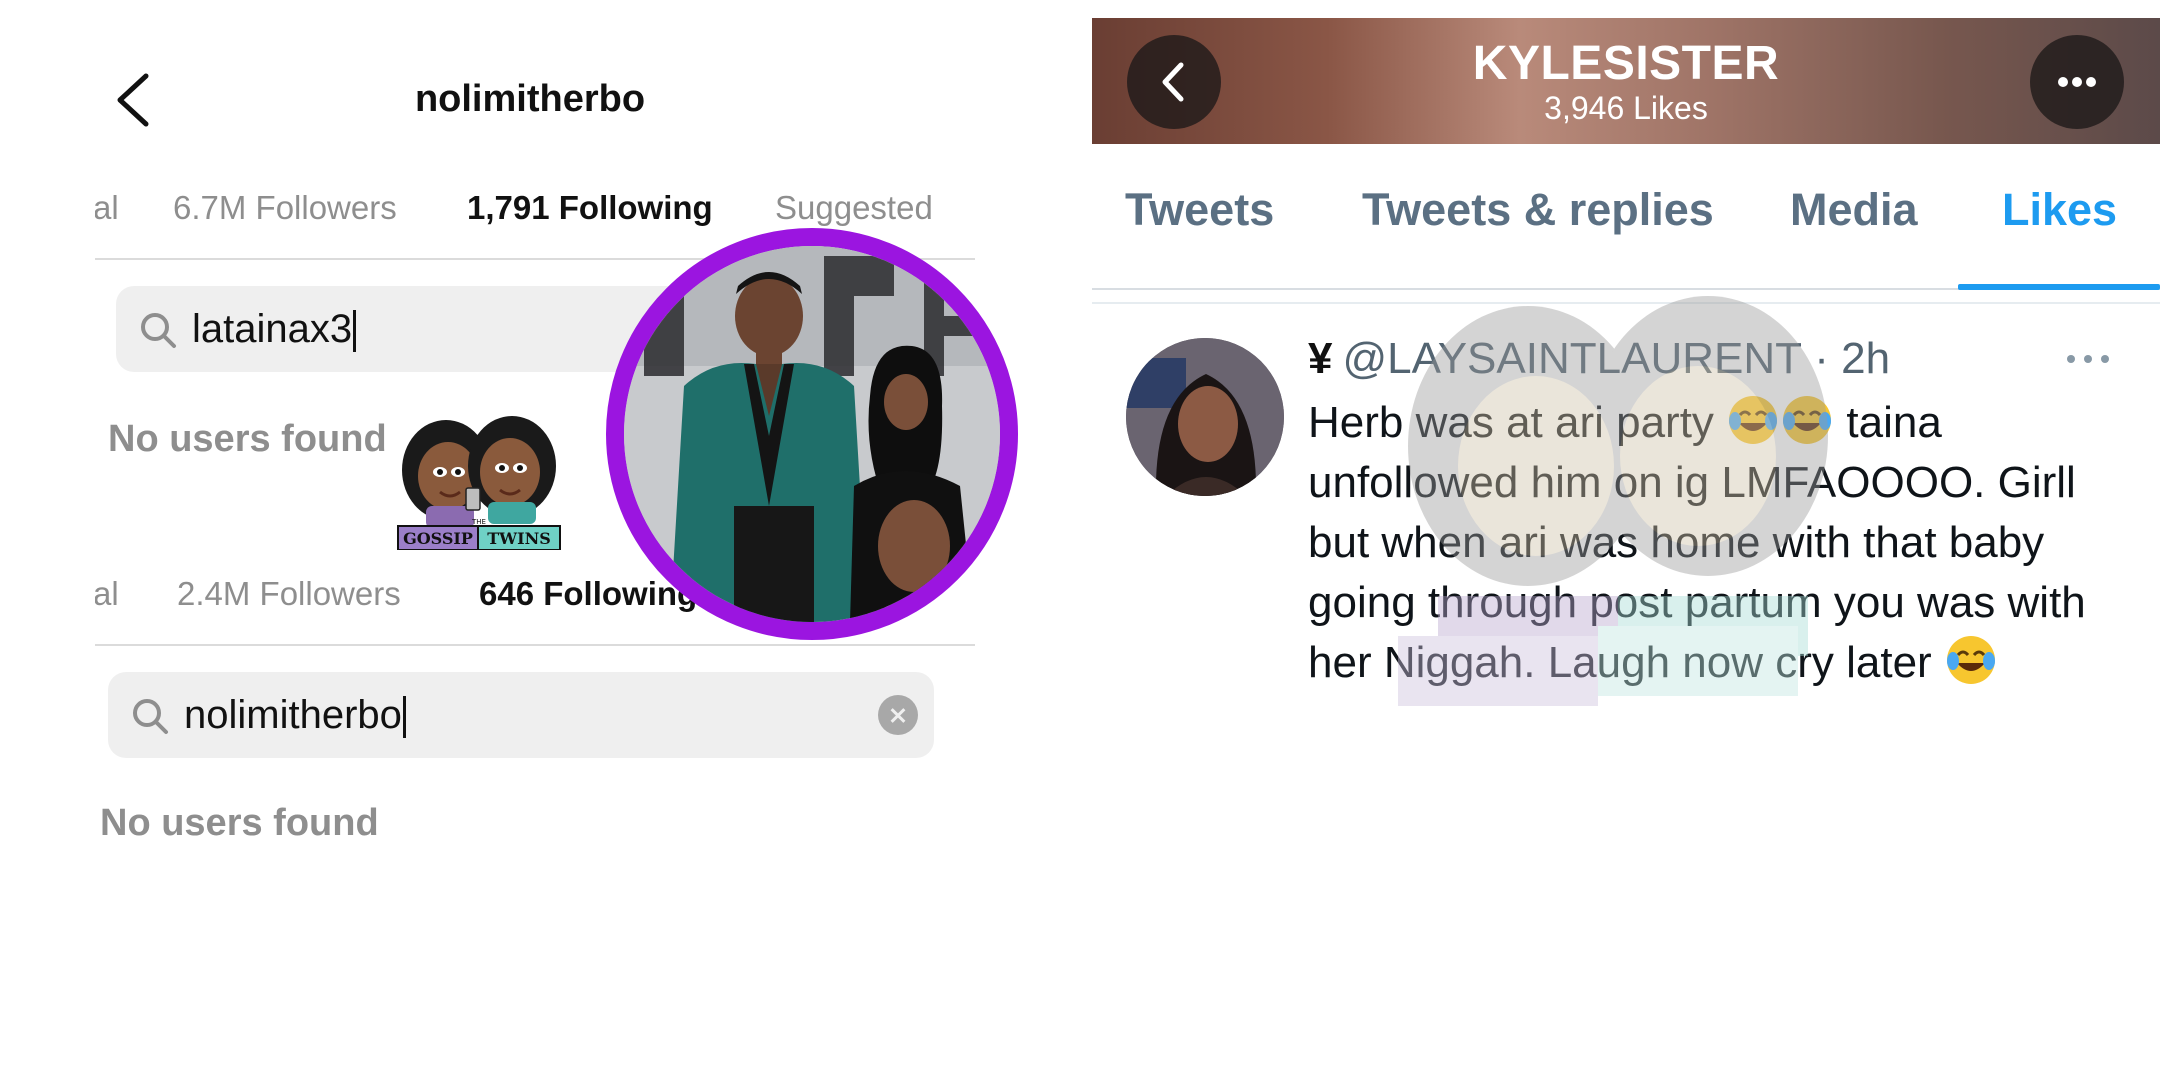 The width and height of the screenshot is (2182, 1080). I want to click on logo-small-word: THE, so click(478, 522).